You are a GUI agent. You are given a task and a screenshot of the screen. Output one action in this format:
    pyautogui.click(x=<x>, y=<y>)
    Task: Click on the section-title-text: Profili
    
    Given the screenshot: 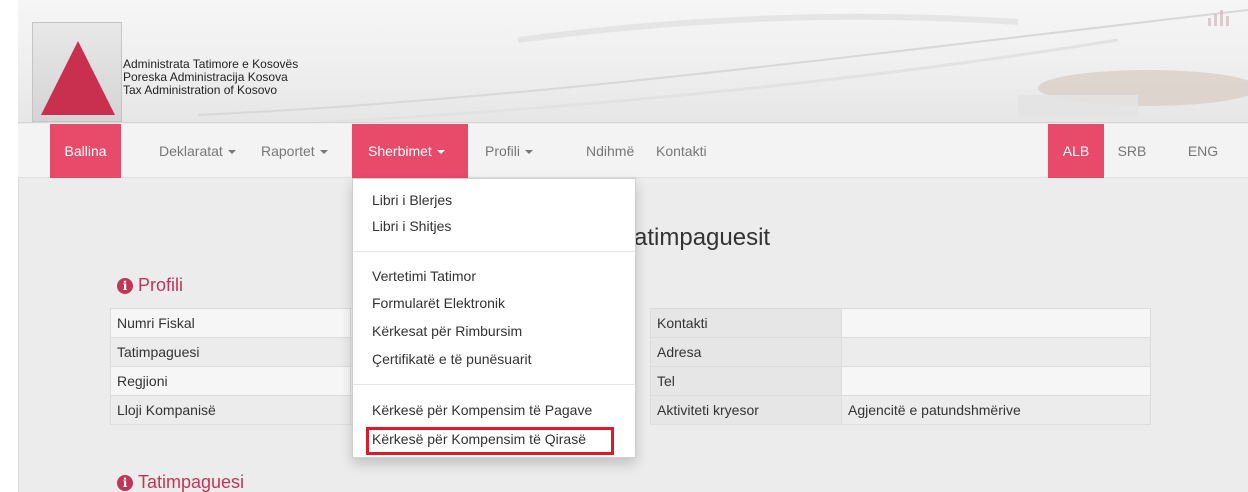 What is the action you would take?
    pyautogui.click(x=161, y=285)
    